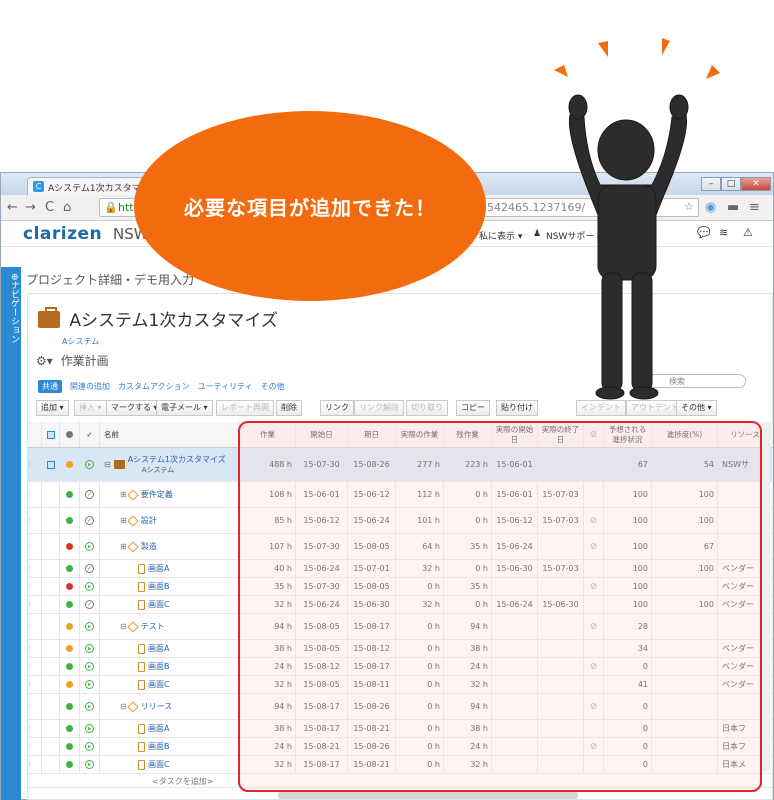  I want to click on back-icon: ←, so click(12, 207).